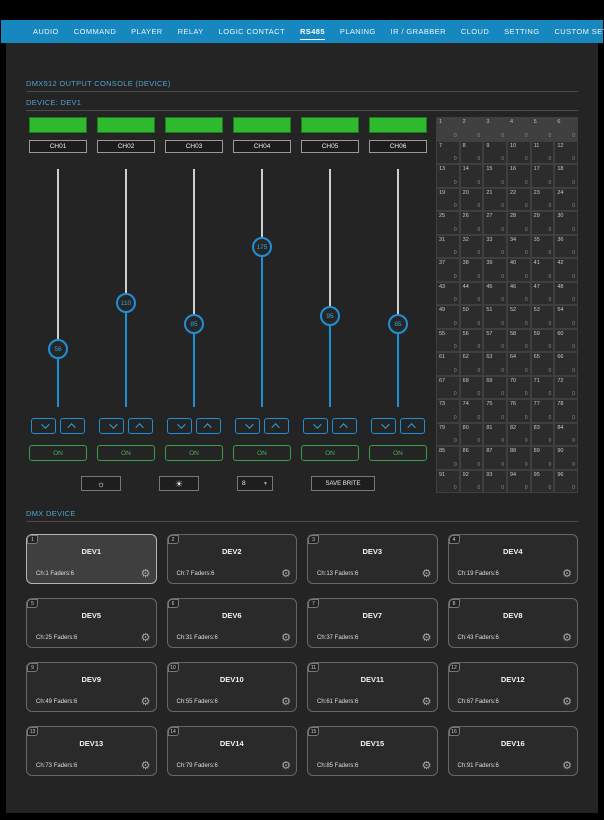 The width and height of the screenshot is (604, 820). Describe the element at coordinates (495, 129) in the screenshot. I see `channel-cell-3: 30` at that location.